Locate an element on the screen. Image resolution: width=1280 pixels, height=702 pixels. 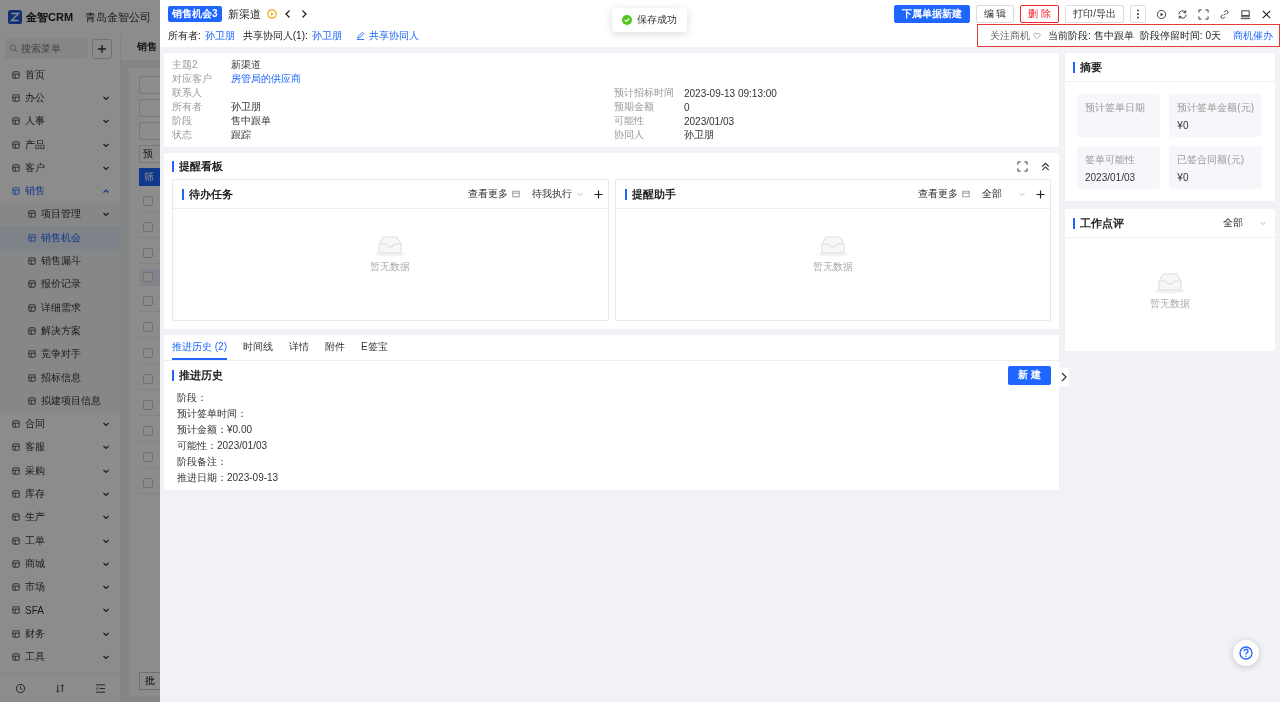
tab: 详情 is located at coordinates (299, 347).